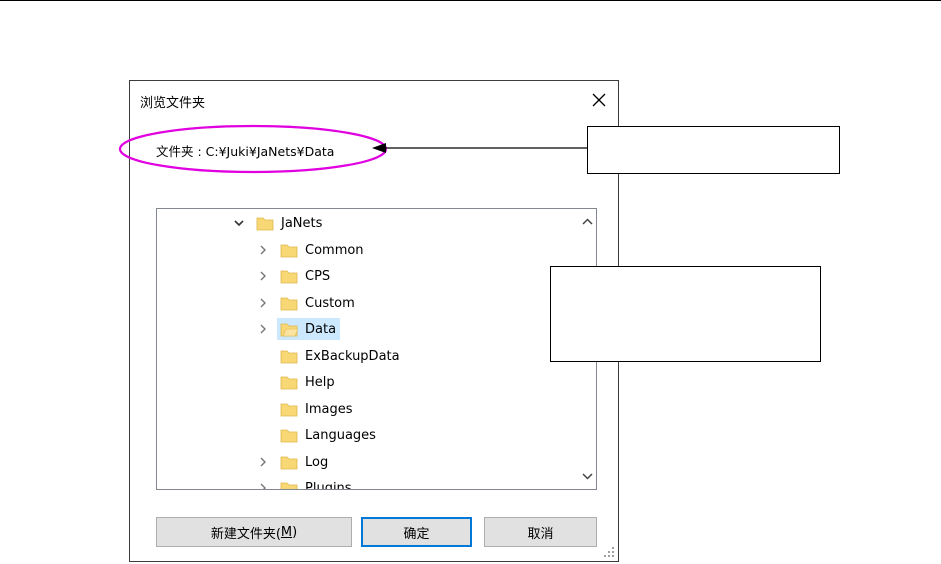 This screenshot has width=941, height=564. I want to click on tree-item-cps: CPS, so click(295, 276).